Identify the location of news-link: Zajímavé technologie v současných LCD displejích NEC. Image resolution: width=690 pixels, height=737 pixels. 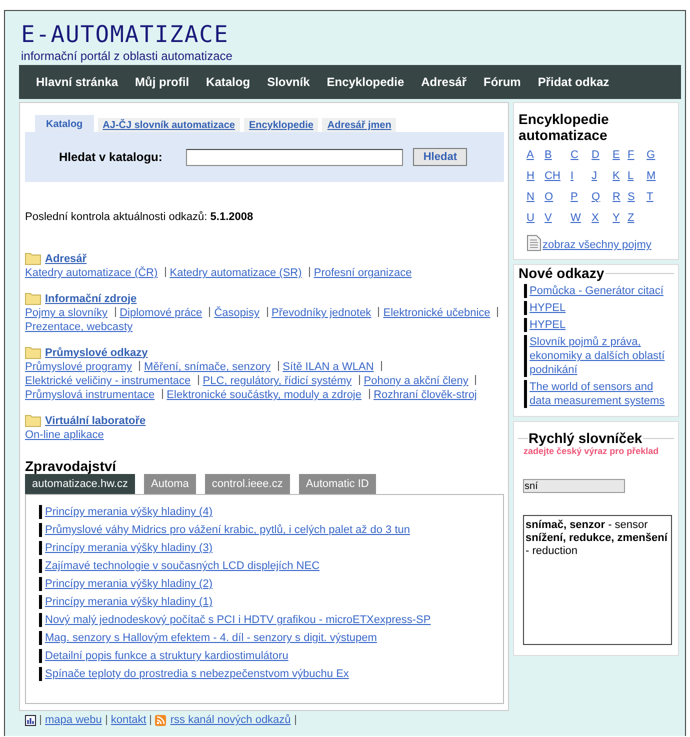
(182, 566).